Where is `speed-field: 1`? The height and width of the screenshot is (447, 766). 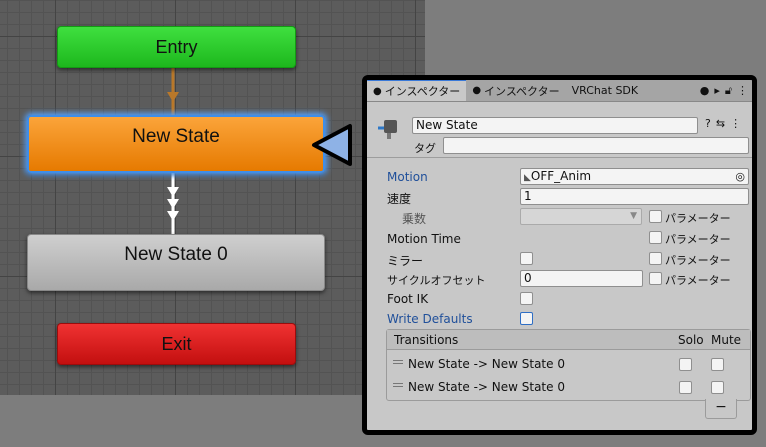 speed-field: 1 is located at coordinates (634, 196).